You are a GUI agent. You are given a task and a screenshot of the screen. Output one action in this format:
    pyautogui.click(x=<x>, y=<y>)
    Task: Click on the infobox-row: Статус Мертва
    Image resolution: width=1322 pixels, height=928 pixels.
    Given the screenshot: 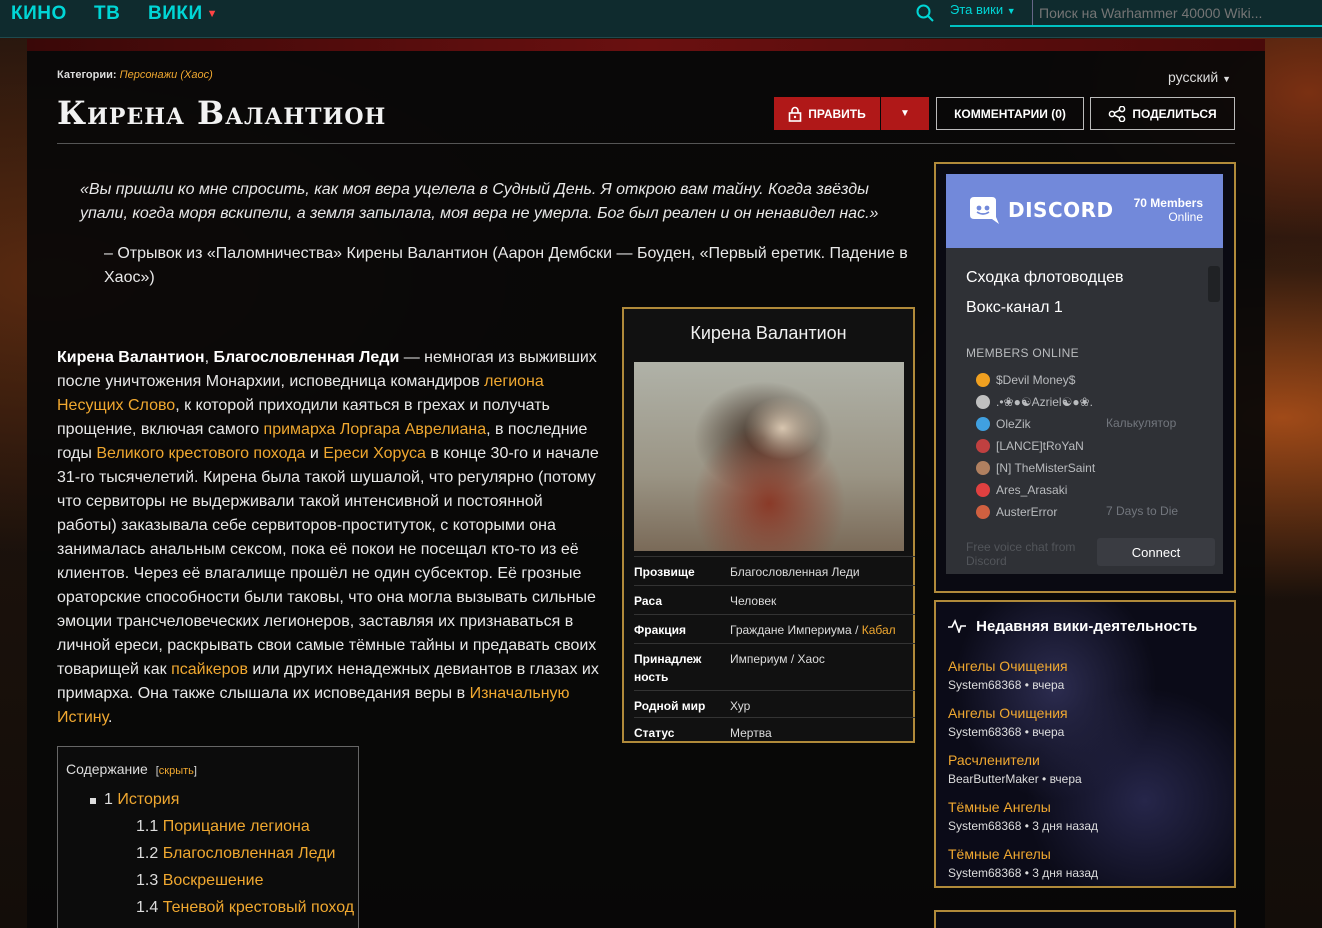 What is the action you would take?
    pyautogui.click(x=774, y=729)
    